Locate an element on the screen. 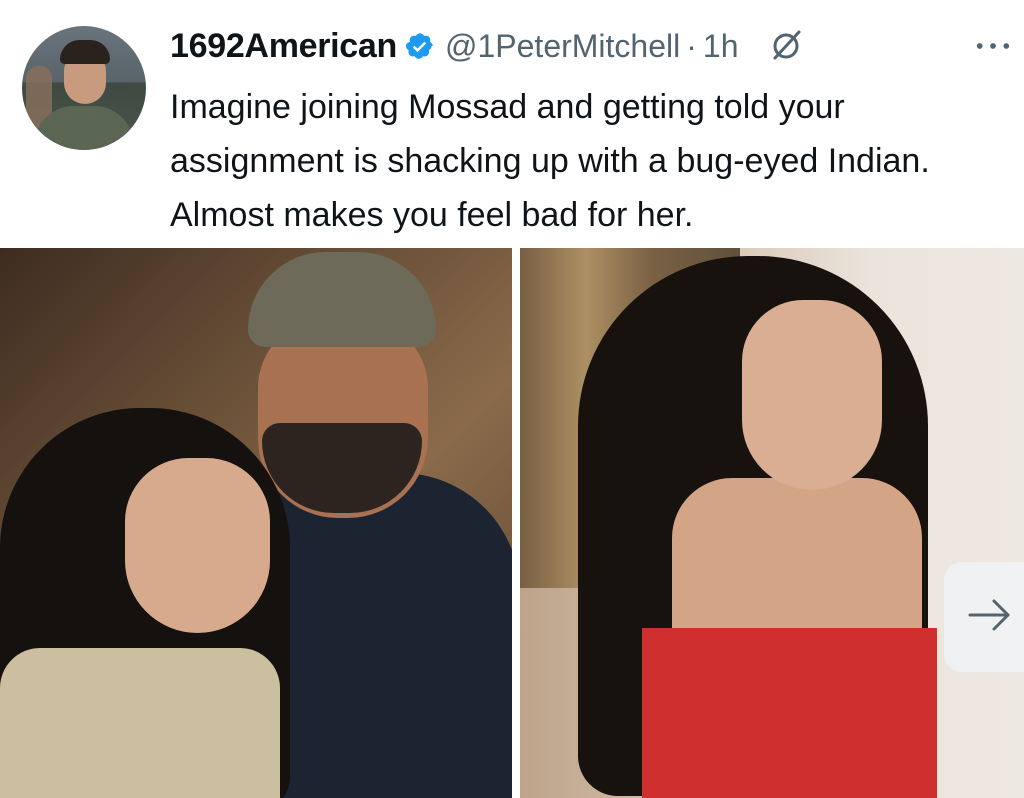 This screenshot has height=798, width=1024. arrow-right-icon is located at coordinates (990, 617).